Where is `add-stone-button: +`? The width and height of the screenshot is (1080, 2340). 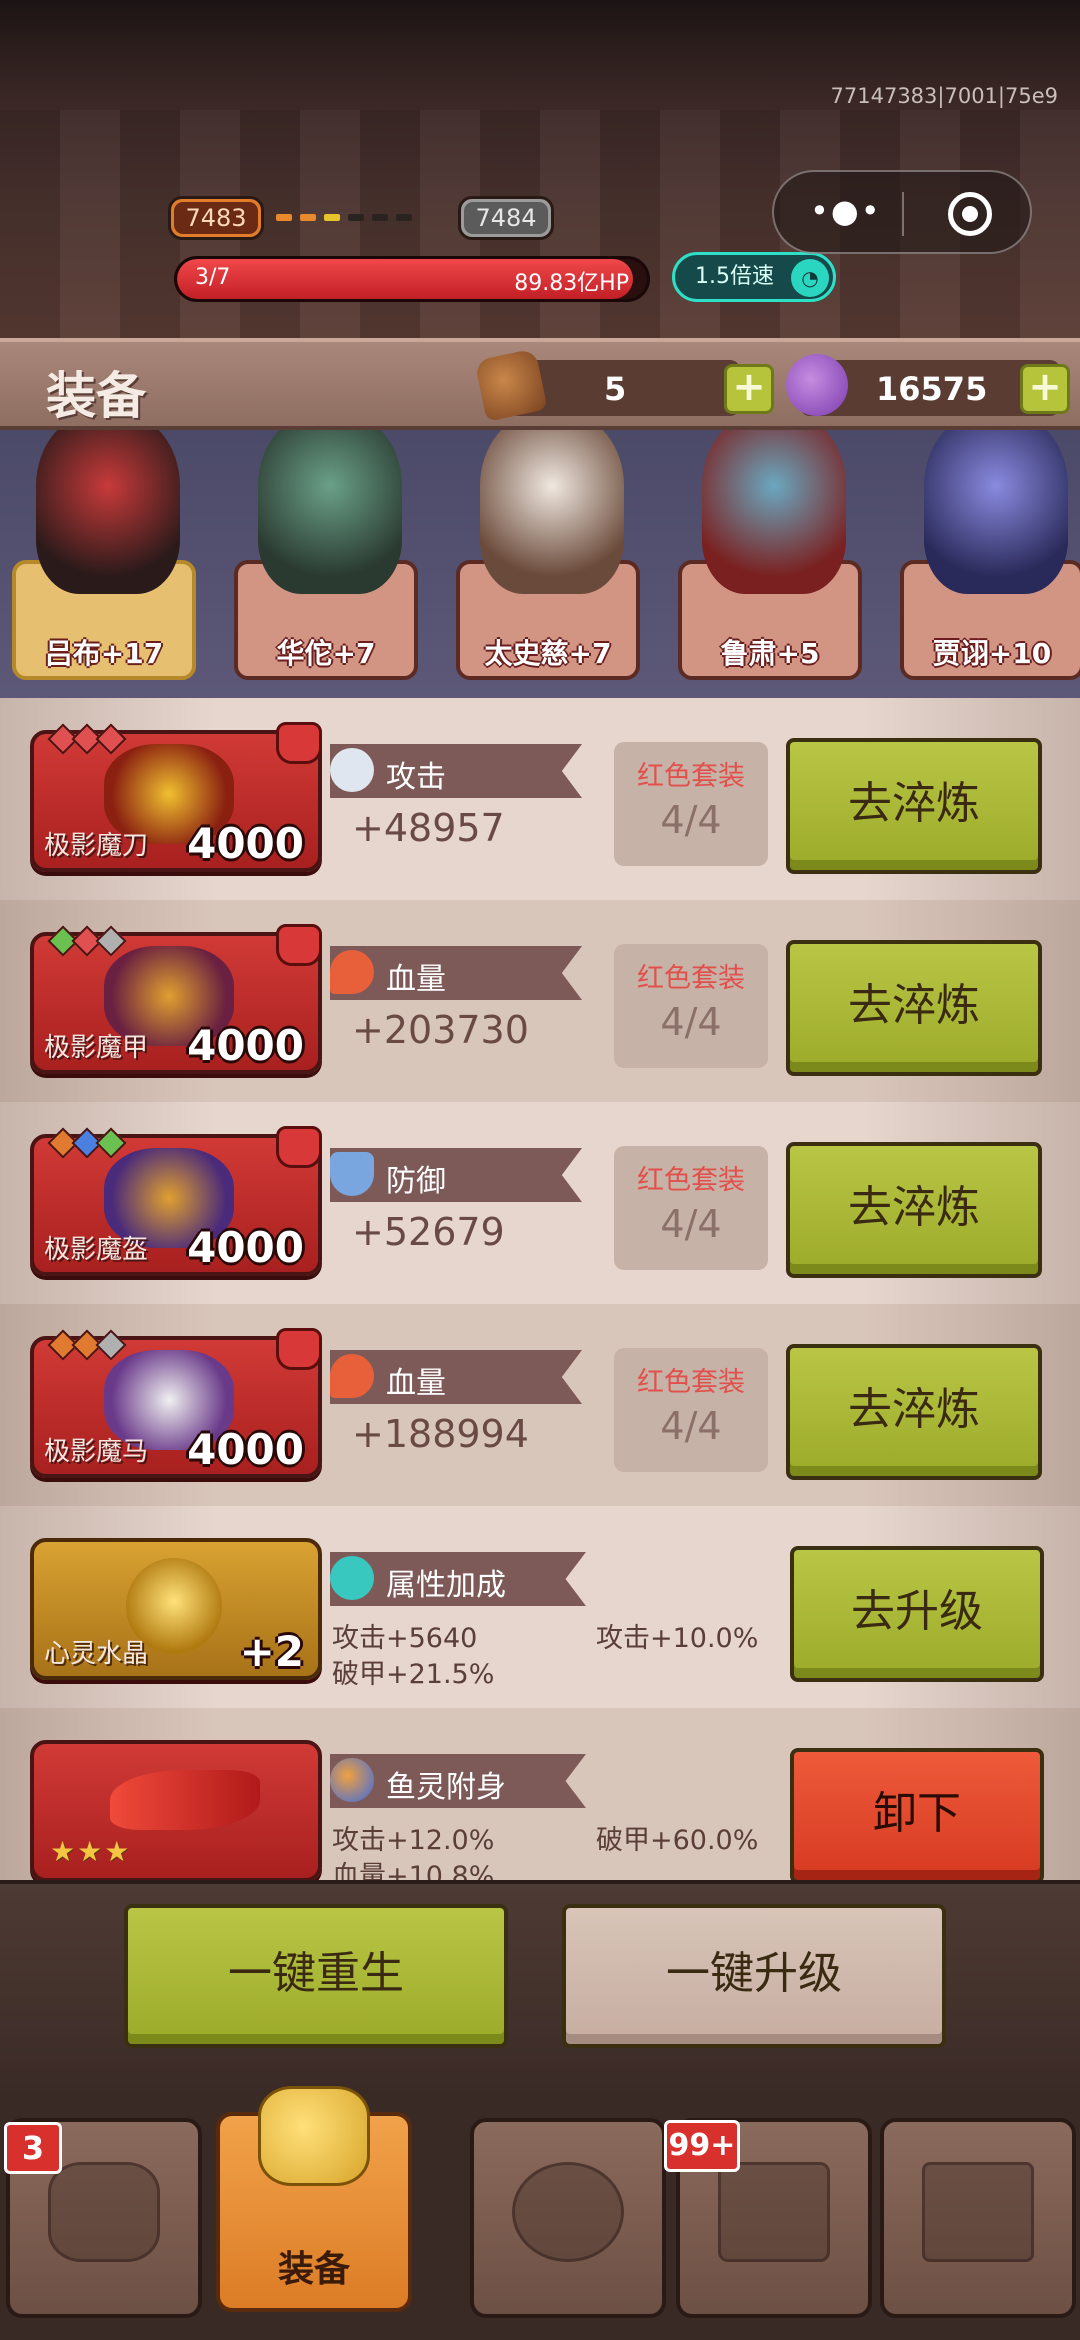 add-stone-button: + is located at coordinates (749, 389).